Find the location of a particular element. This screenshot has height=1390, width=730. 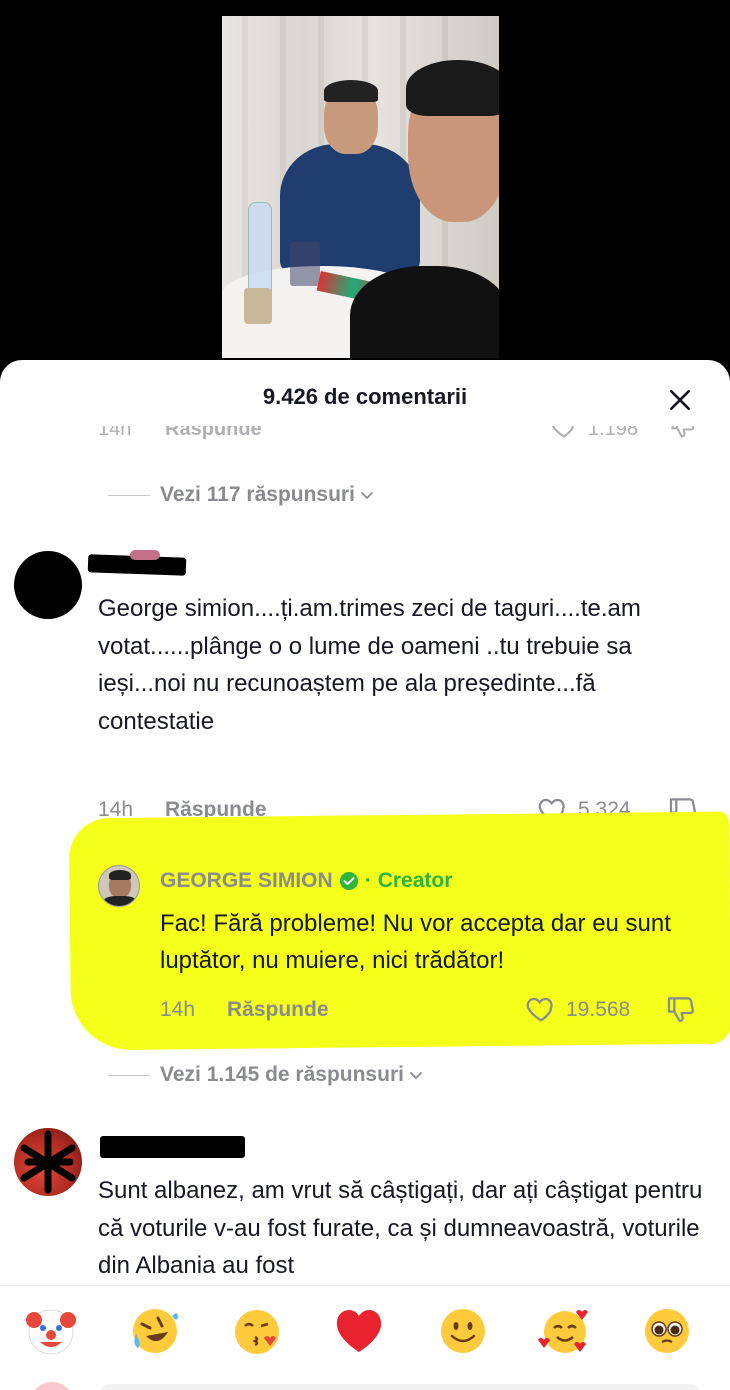

creator-avatar is located at coordinates (119, 886).